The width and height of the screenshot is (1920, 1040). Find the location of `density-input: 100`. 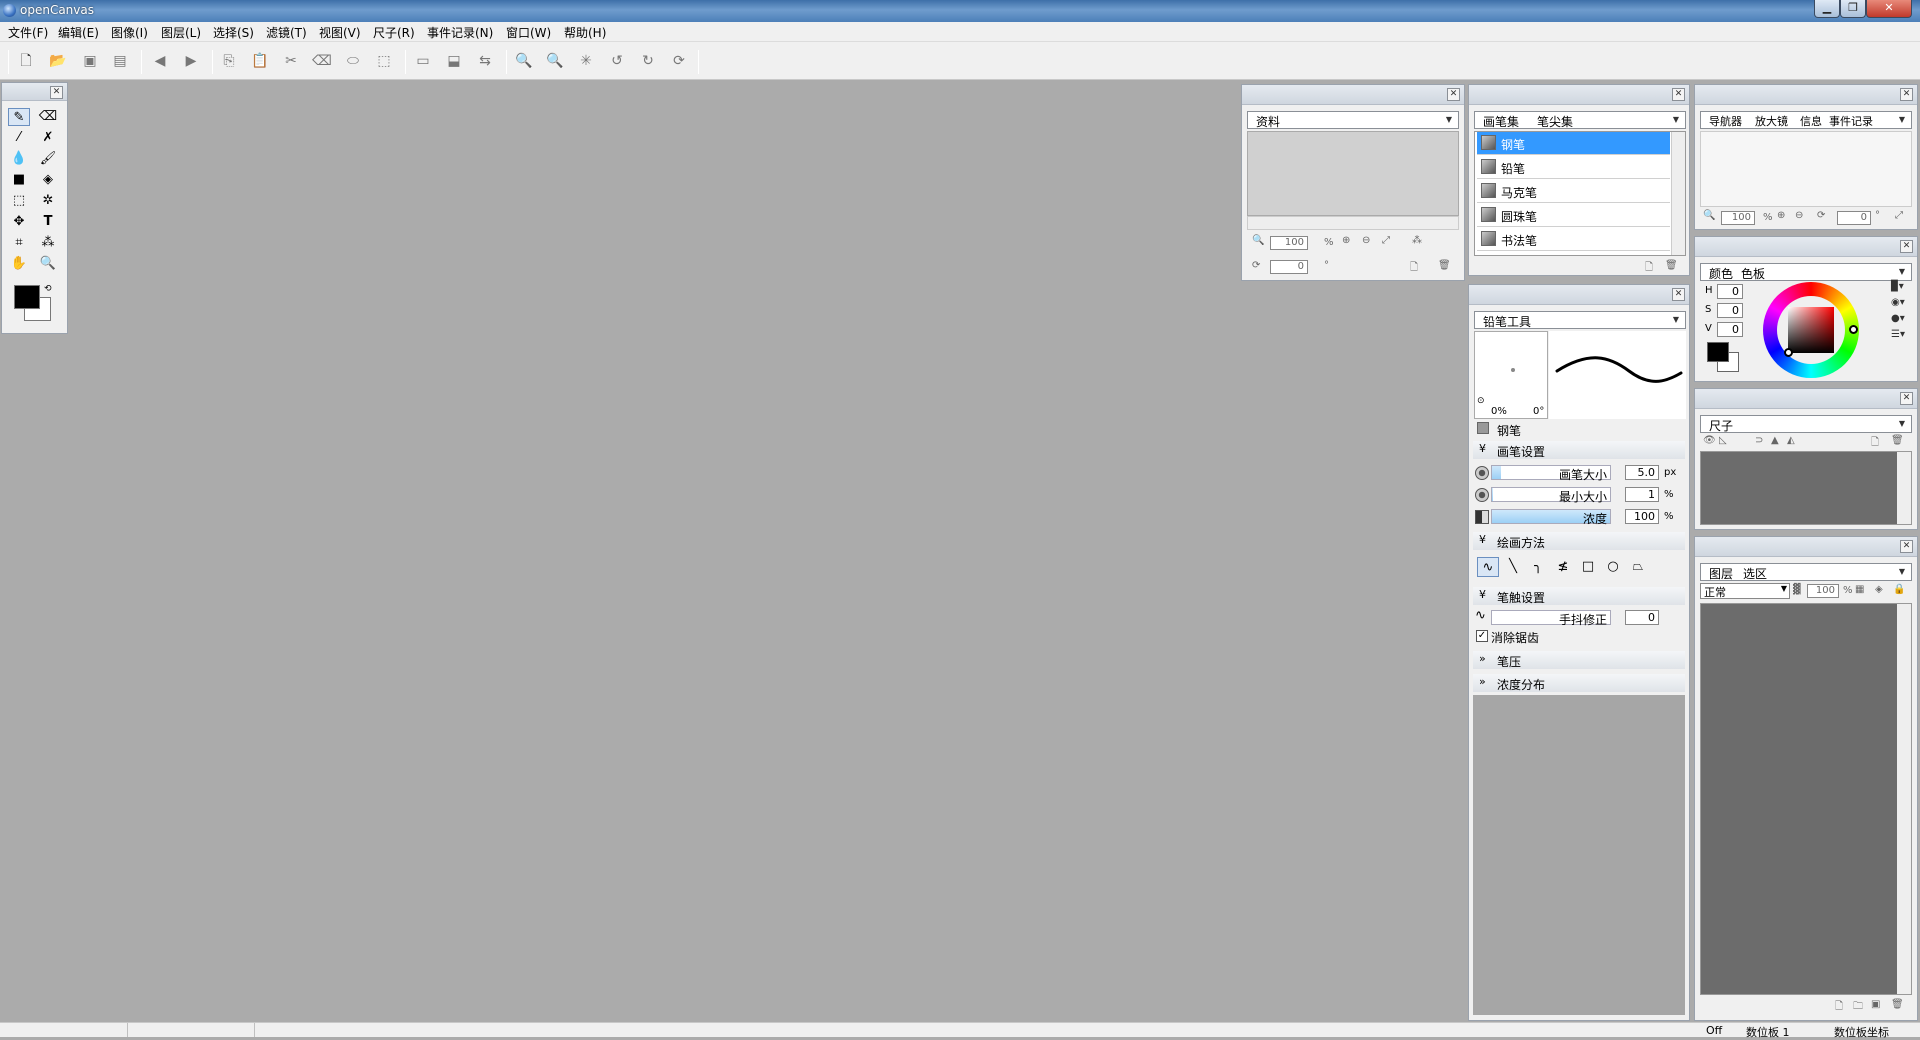

density-input: 100 is located at coordinates (1642, 516).